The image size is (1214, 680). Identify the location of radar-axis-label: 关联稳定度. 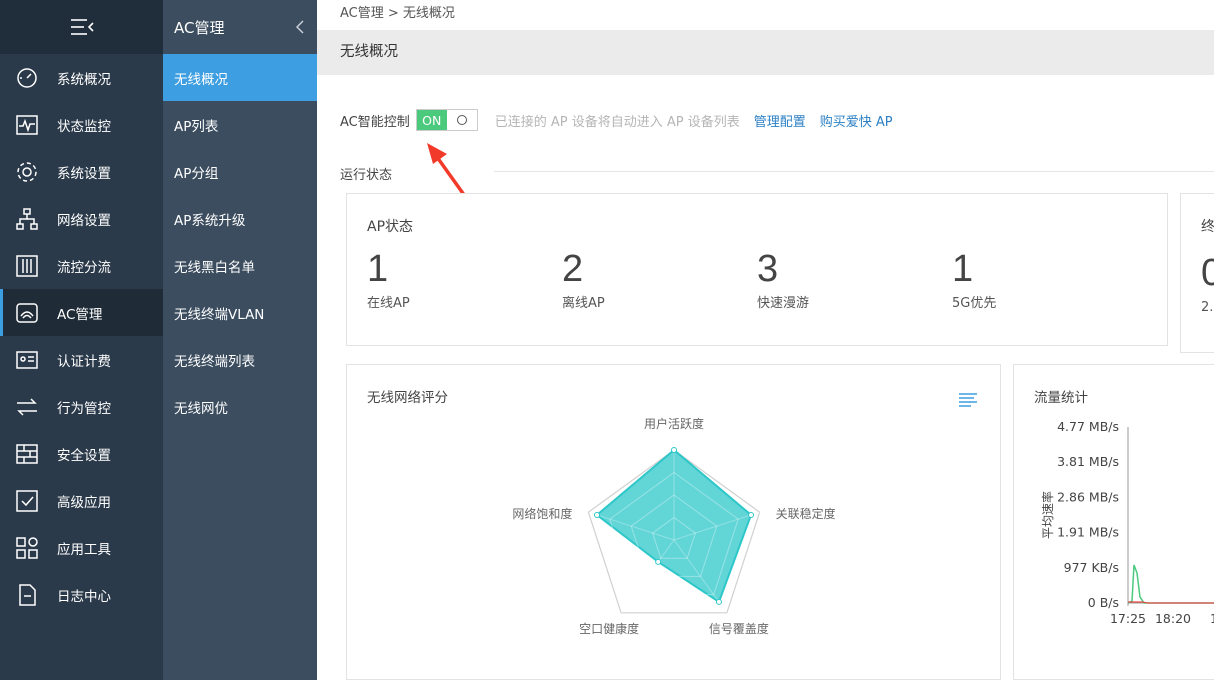
(806, 513).